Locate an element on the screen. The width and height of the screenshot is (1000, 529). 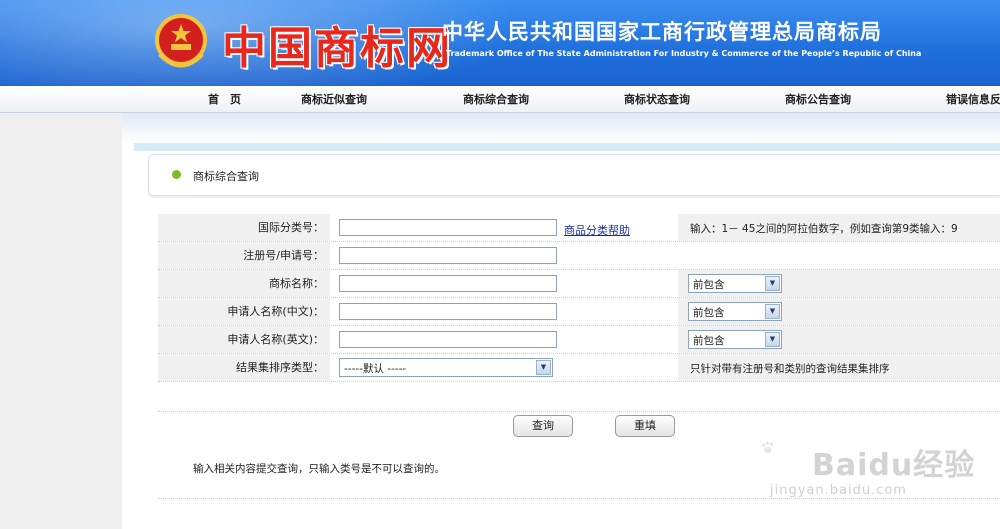
reg-number-input is located at coordinates (448, 255).